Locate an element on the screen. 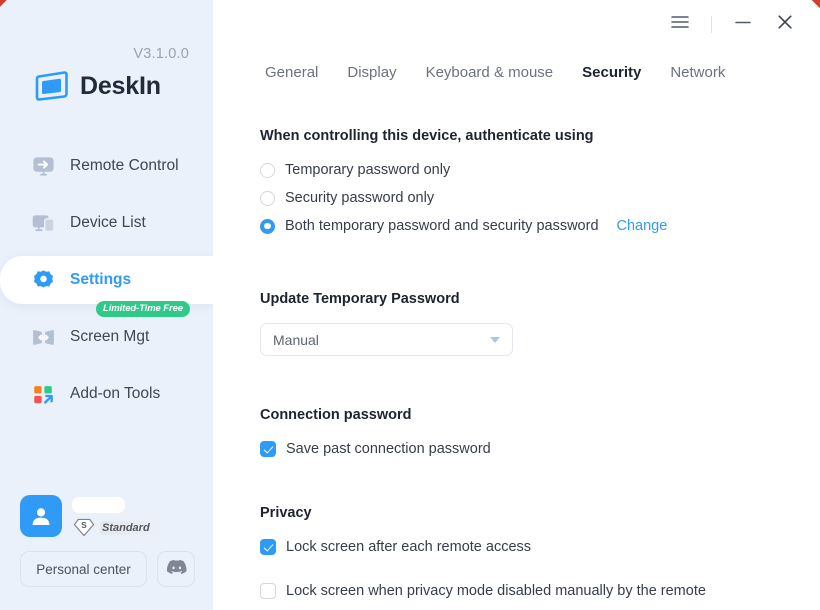 This screenshot has width=820, height=610. screen-split-icon is located at coordinates (43, 337).